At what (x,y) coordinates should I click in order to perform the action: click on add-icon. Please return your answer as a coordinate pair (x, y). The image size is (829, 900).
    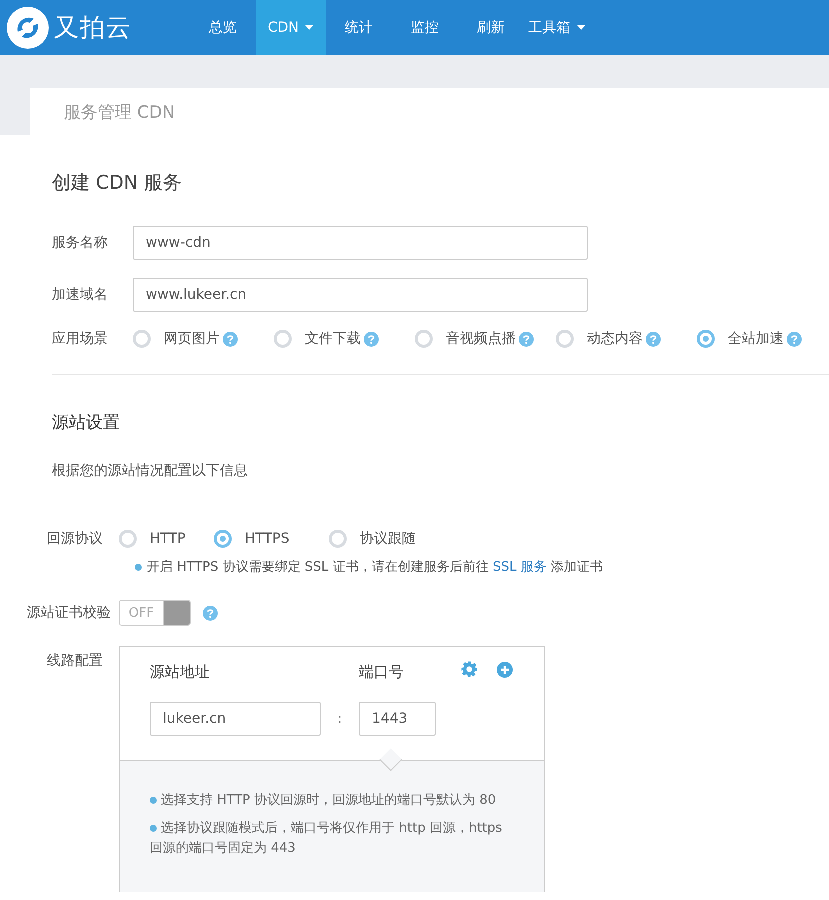
    Looking at the image, I should click on (505, 670).